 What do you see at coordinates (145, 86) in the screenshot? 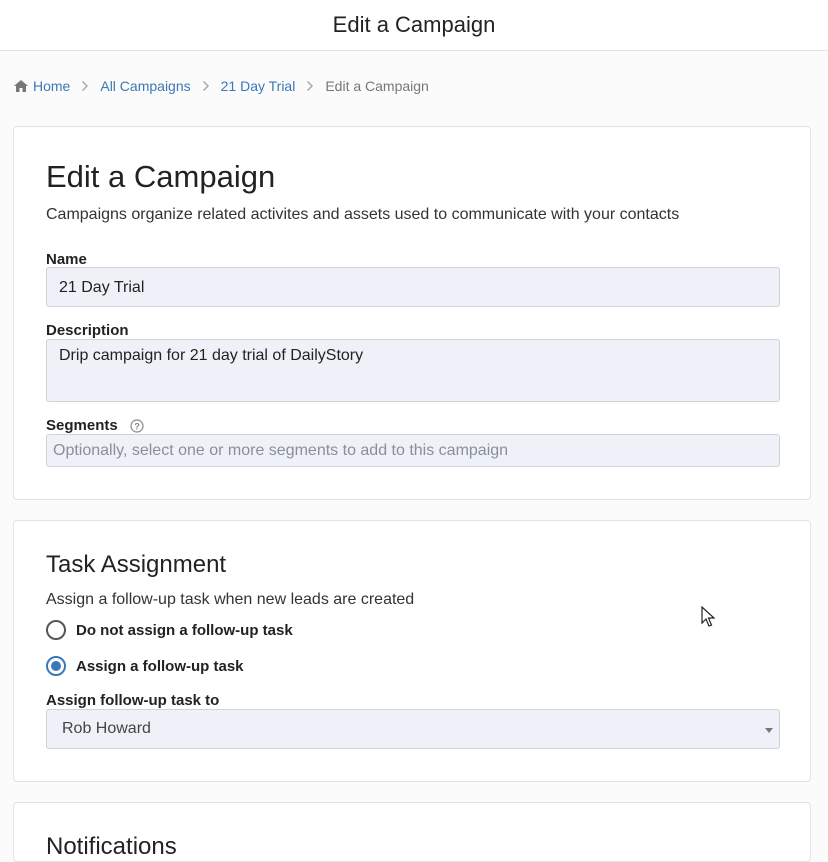
I see `breadcrumb-all-campaigns: All Campaigns` at bounding box center [145, 86].